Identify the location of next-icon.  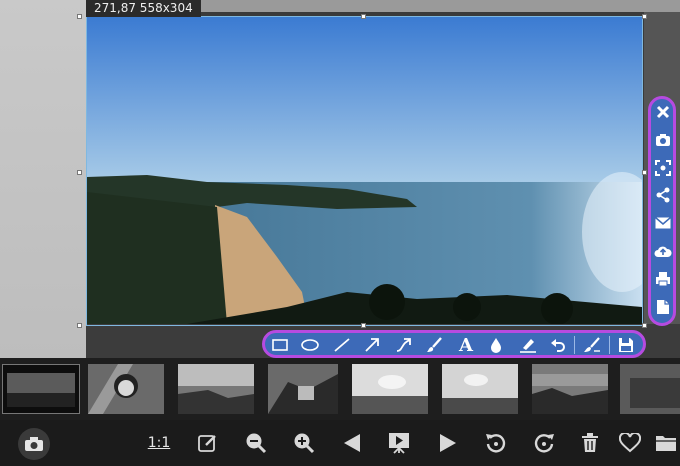
(448, 443).